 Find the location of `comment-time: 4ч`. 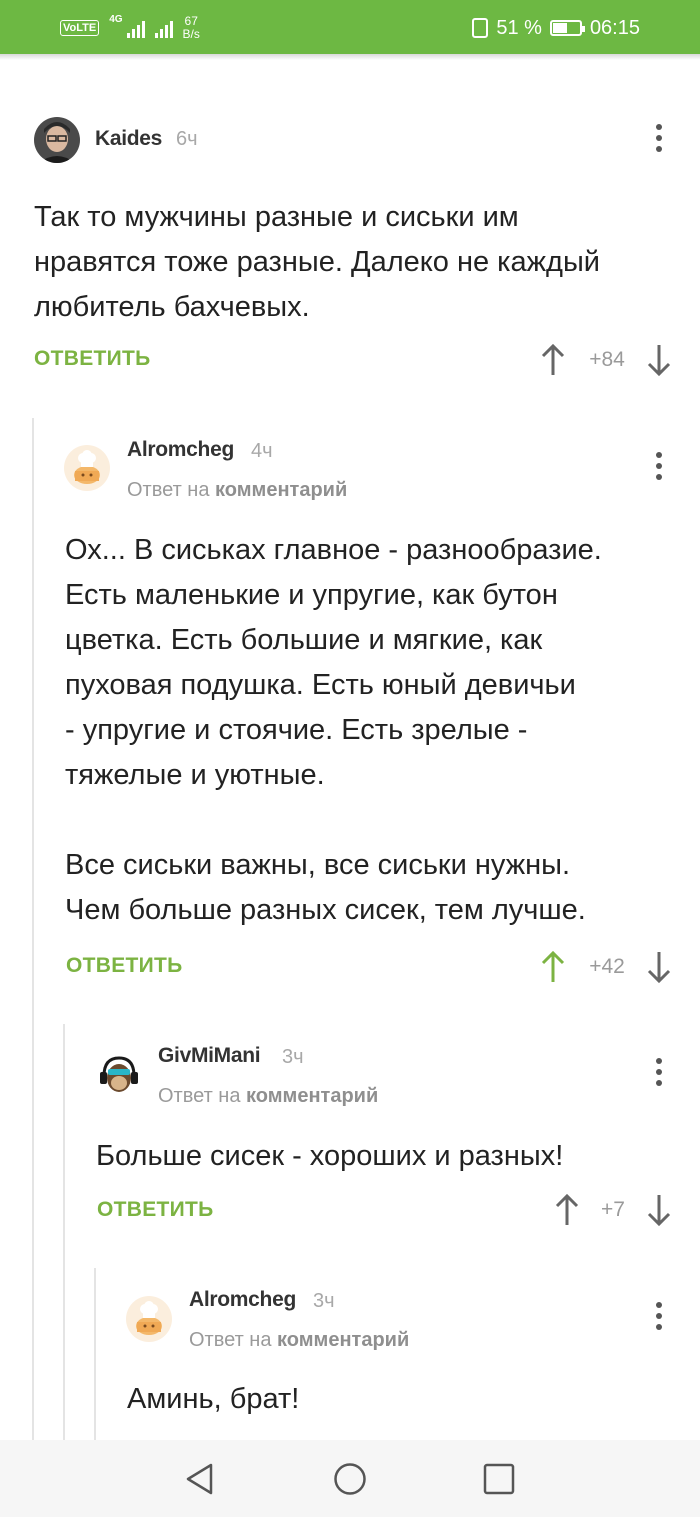

comment-time: 4ч is located at coordinates (262, 451).